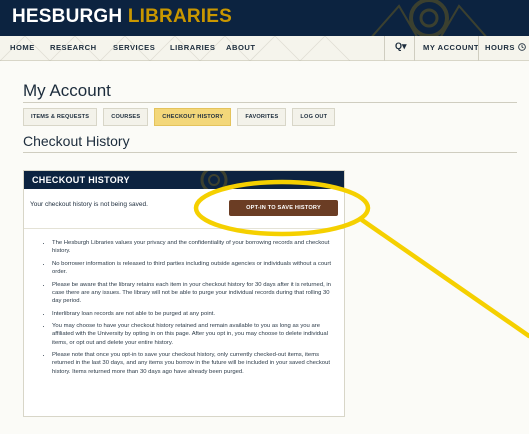 The width and height of the screenshot is (529, 434). I want to click on tab-items-requests: ITEMS & REQUESTS, so click(60, 117).